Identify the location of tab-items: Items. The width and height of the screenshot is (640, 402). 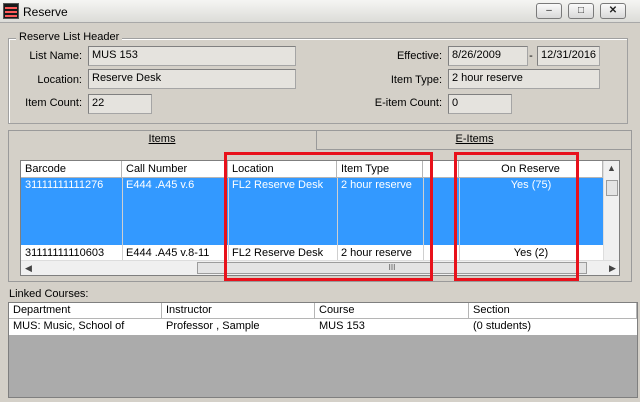
(162, 140).